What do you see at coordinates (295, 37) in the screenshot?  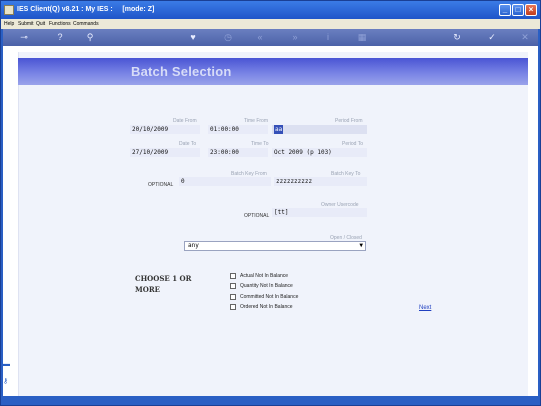 I see `fast-forward-icon: »` at bounding box center [295, 37].